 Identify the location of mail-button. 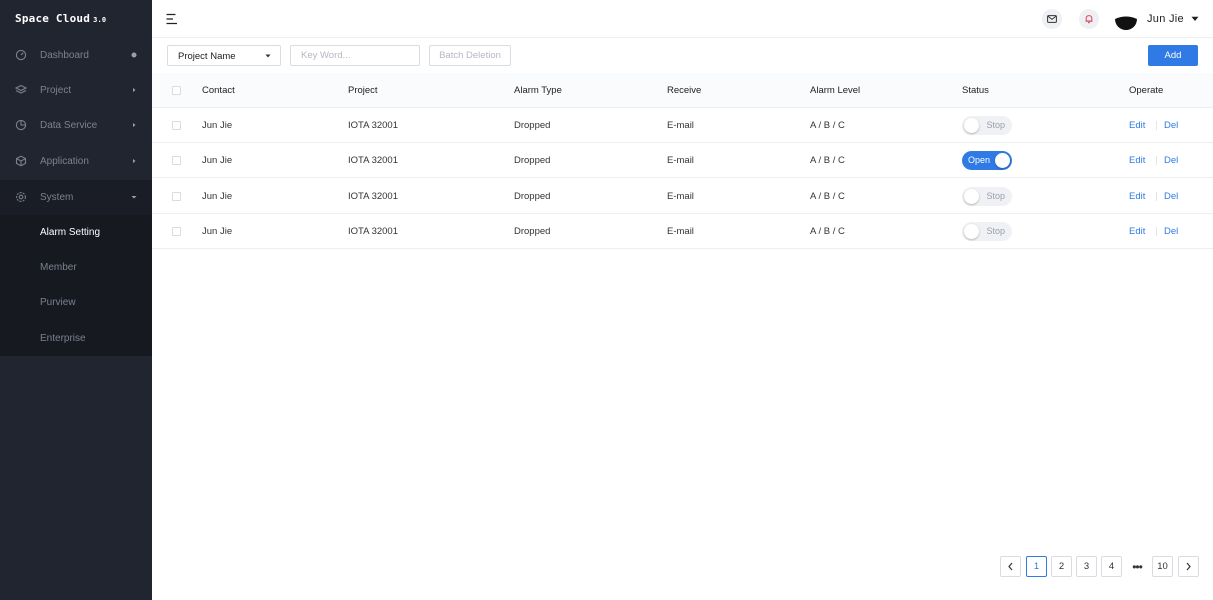
(1052, 19).